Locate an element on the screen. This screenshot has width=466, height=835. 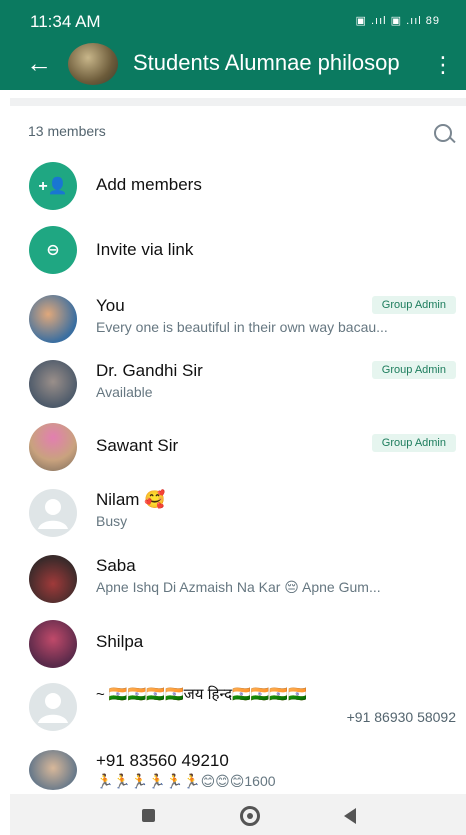
member-row: Shilpa is located at coordinates (233, 644).